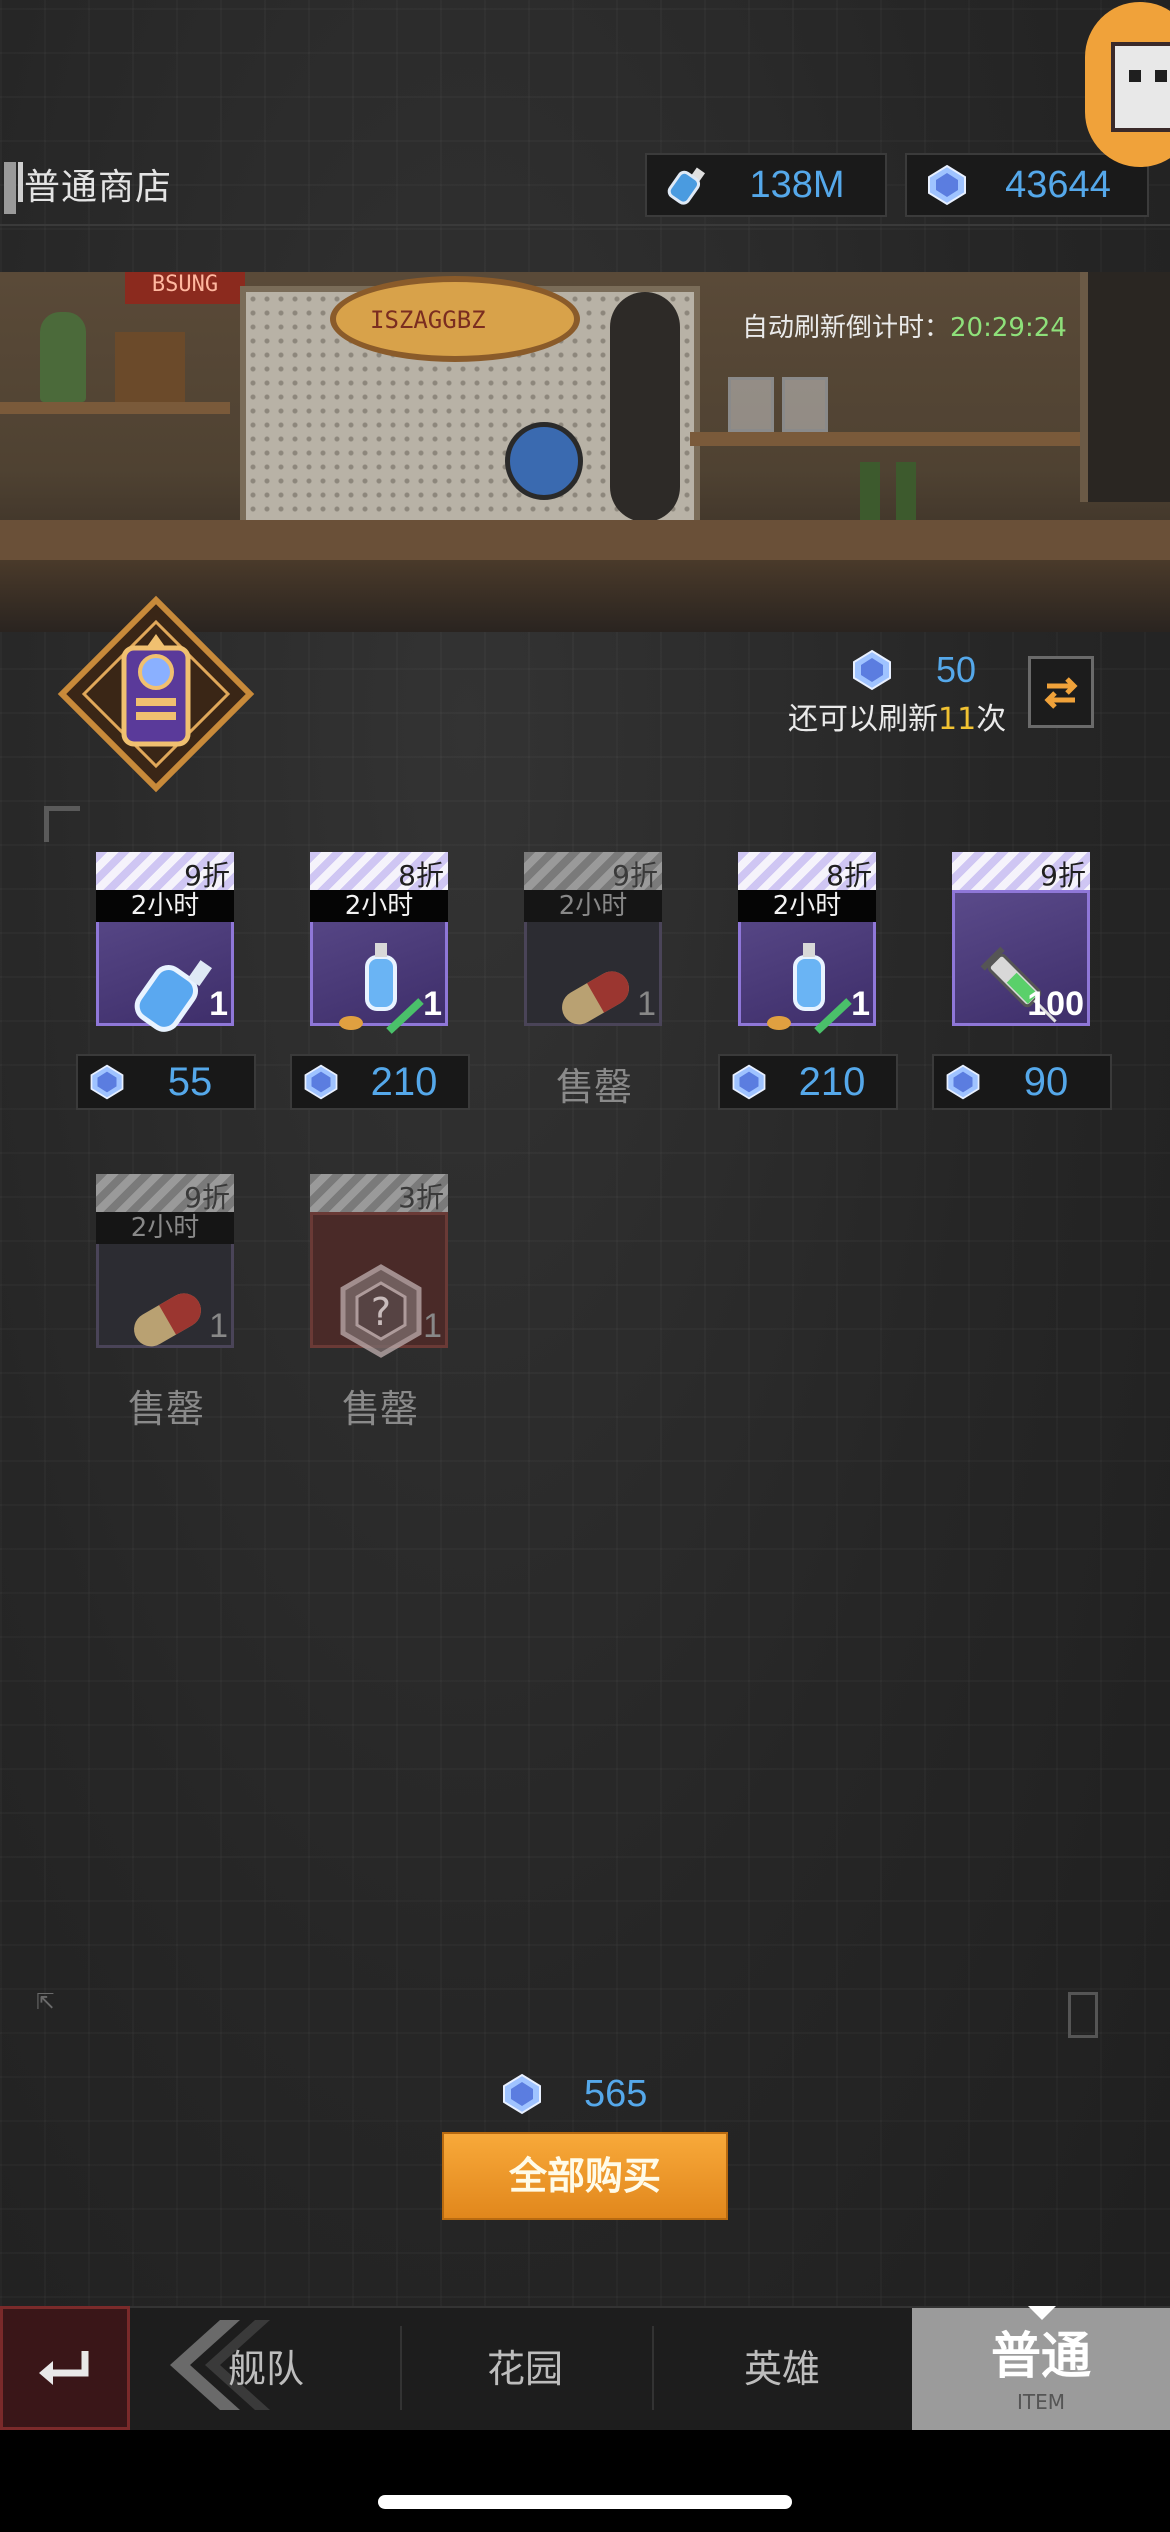 This screenshot has height=2532, width=1170. I want to click on avatar-eye-left, so click(1135, 76).